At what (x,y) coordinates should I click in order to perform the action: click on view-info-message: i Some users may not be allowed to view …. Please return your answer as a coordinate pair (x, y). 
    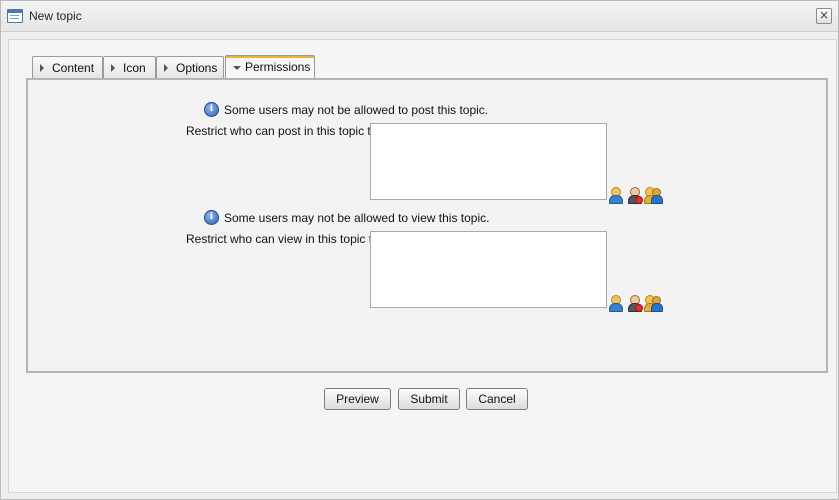
    Looking at the image, I should click on (346, 217).